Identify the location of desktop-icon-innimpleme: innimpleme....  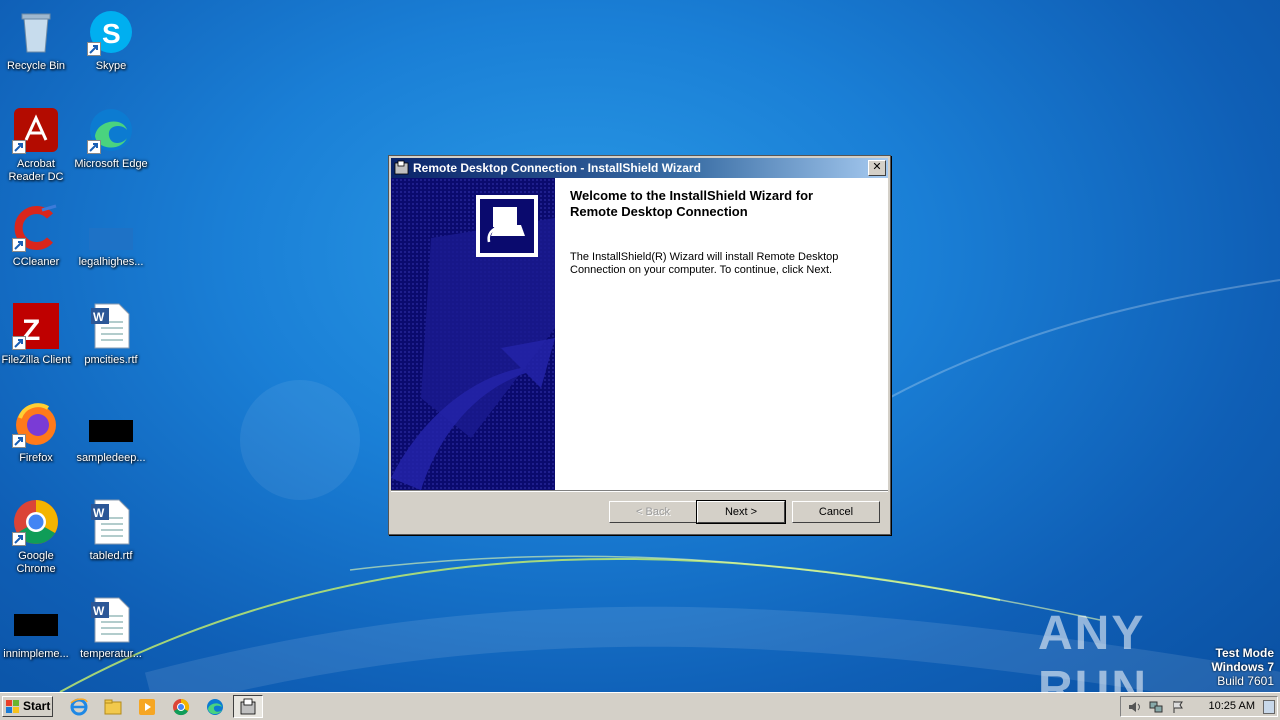
(37, 628).